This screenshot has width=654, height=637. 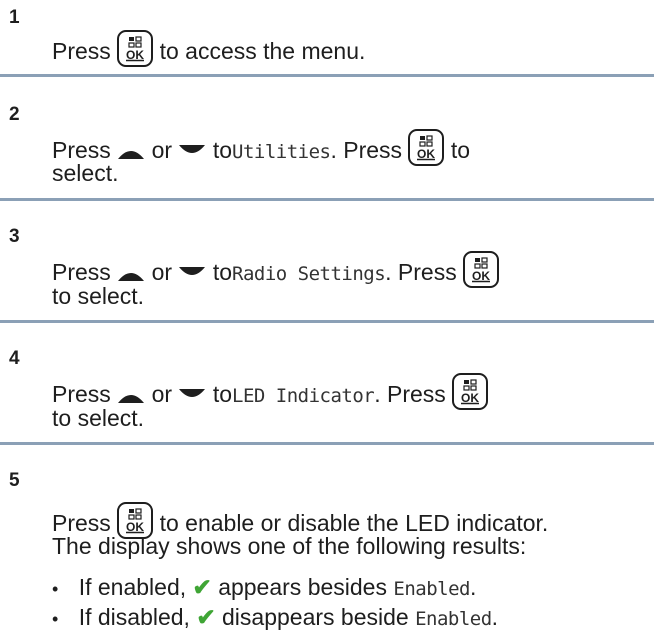 What do you see at coordinates (134, 617) in the screenshot?
I see `bullet-text: If disabled,` at bounding box center [134, 617].